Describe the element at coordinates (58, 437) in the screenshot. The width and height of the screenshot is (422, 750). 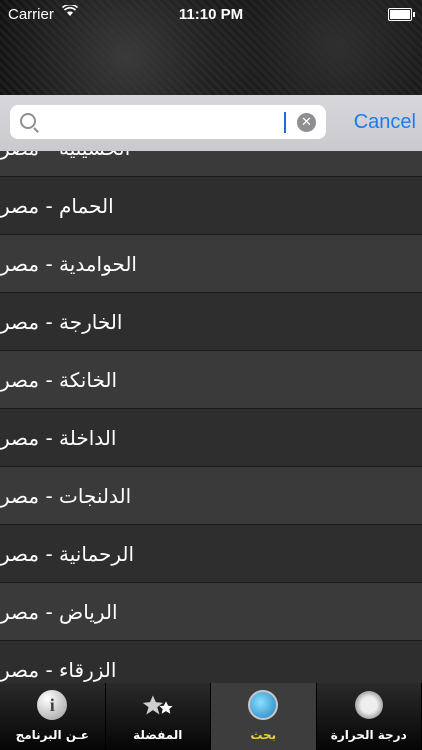
I see `list-item-label: الداخلة - مصر` at that location.